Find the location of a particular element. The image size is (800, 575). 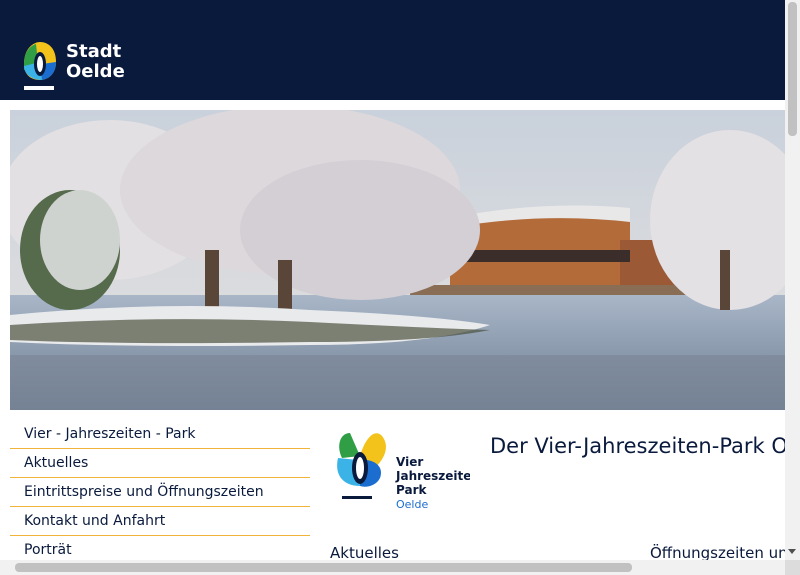

scroll-down-arrow-icon is located at coordinates (792, 551).